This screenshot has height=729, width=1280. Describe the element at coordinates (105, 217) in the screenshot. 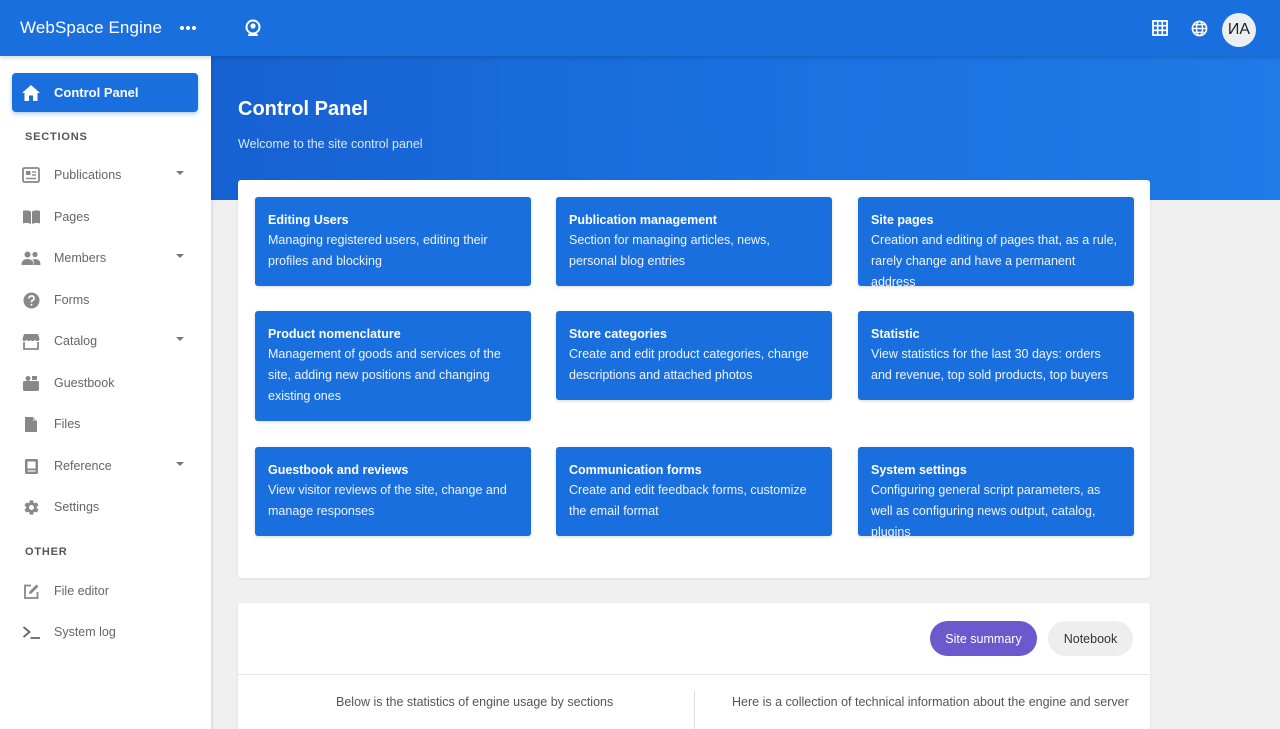

I see `sidebar-item-pages: Pages` at that location.